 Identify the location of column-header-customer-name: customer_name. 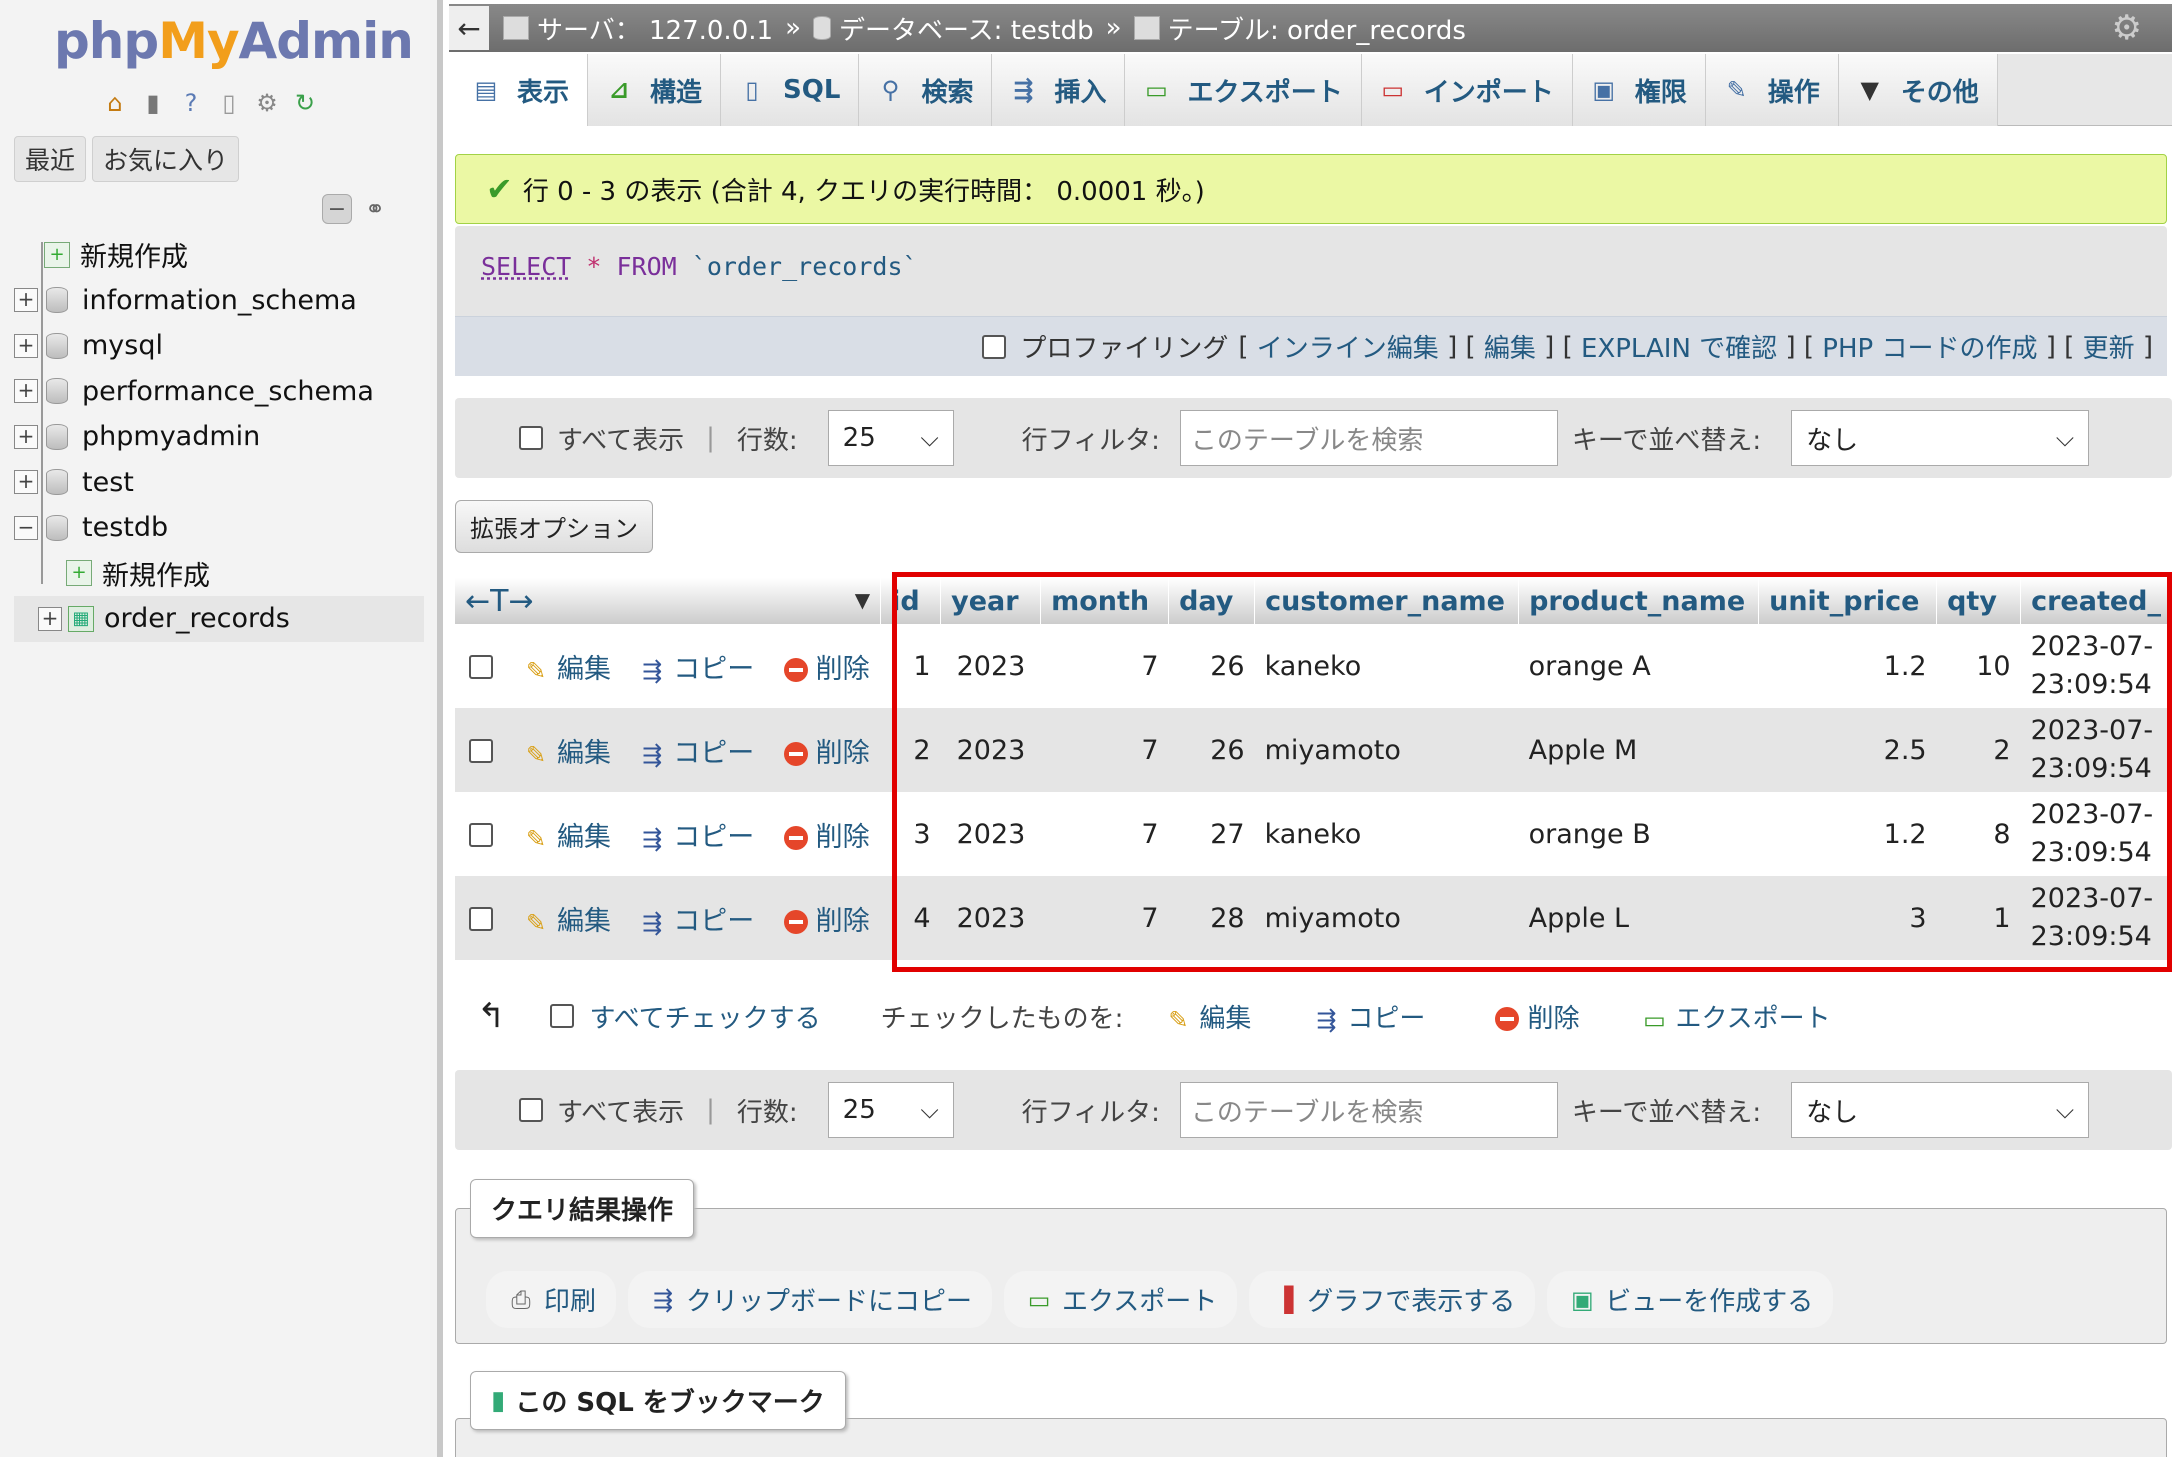
(1387, 601).